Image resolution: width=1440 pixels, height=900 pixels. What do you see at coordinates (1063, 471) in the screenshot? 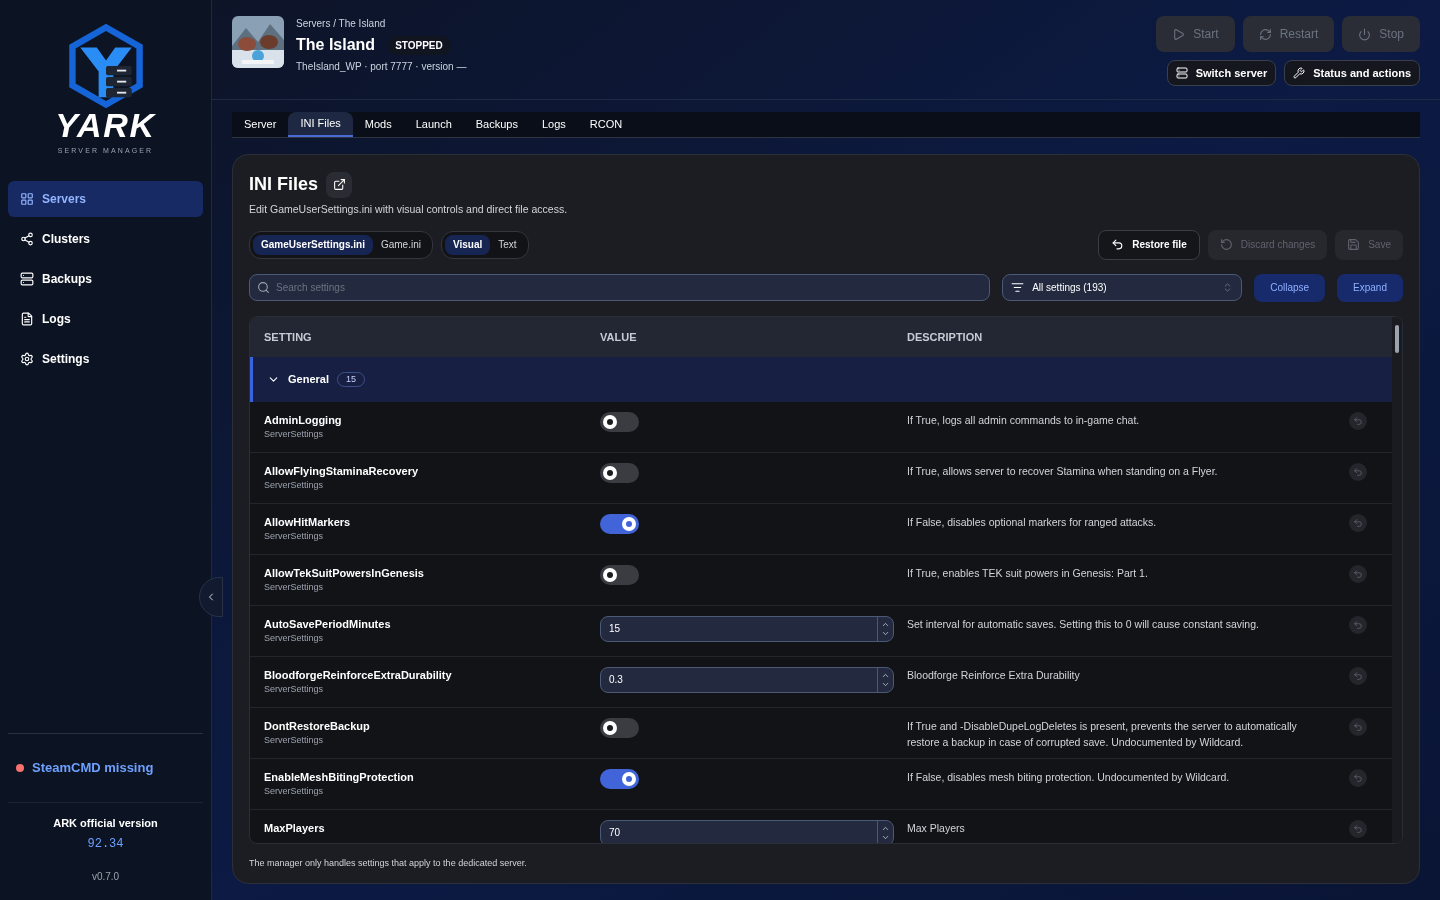
I see `setting-description: If True, allows server to recover Stamina when standing on a Flyer.` at bounding box center [1063, 471].